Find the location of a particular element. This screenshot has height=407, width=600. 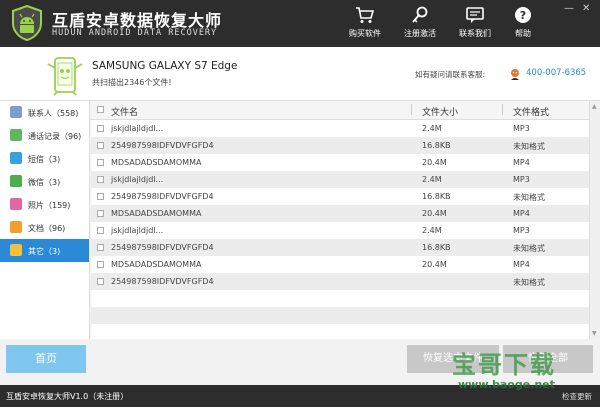

sidebar-item-label: 联系人（558) is located at coordinates (53, 113).